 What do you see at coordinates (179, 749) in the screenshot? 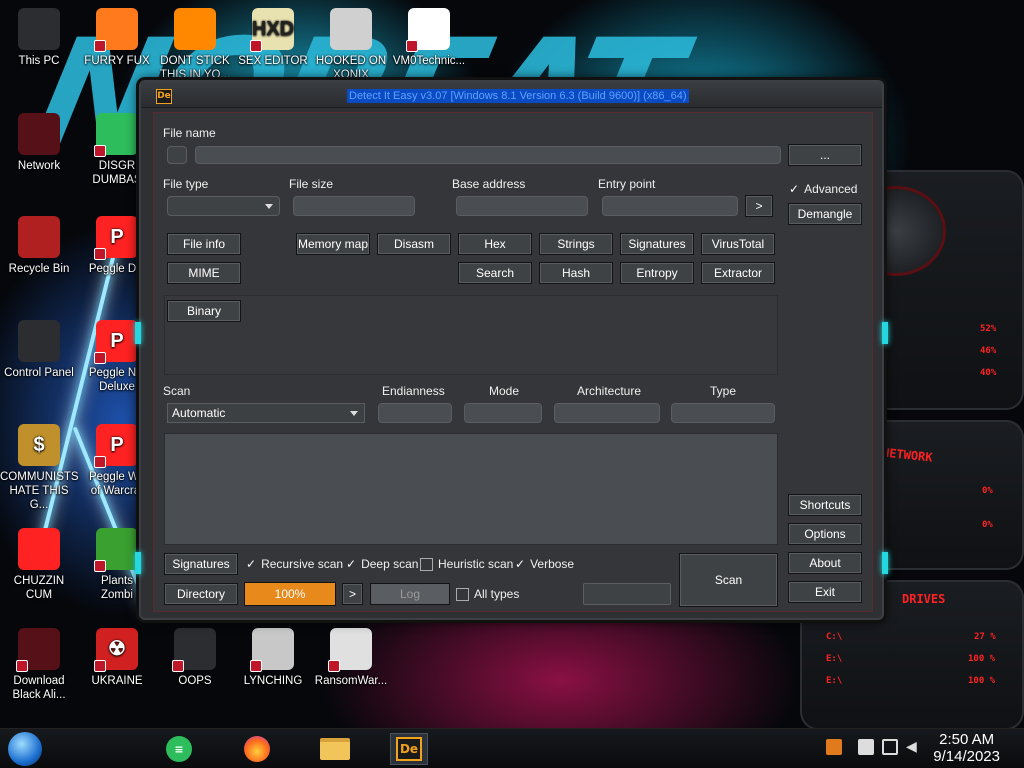
I see `taskbar-sheets: ≡` at bounding box center [179, 749].